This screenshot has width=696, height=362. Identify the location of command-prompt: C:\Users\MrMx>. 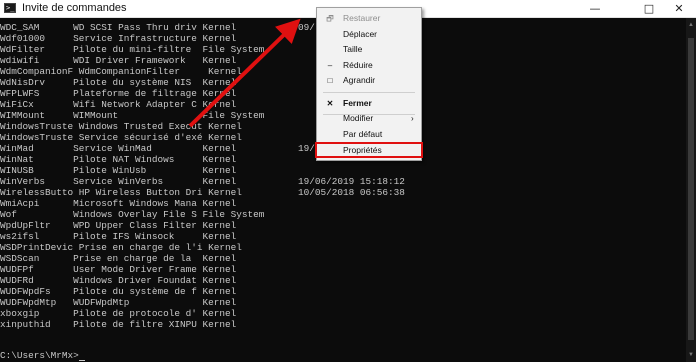
(42, 355).